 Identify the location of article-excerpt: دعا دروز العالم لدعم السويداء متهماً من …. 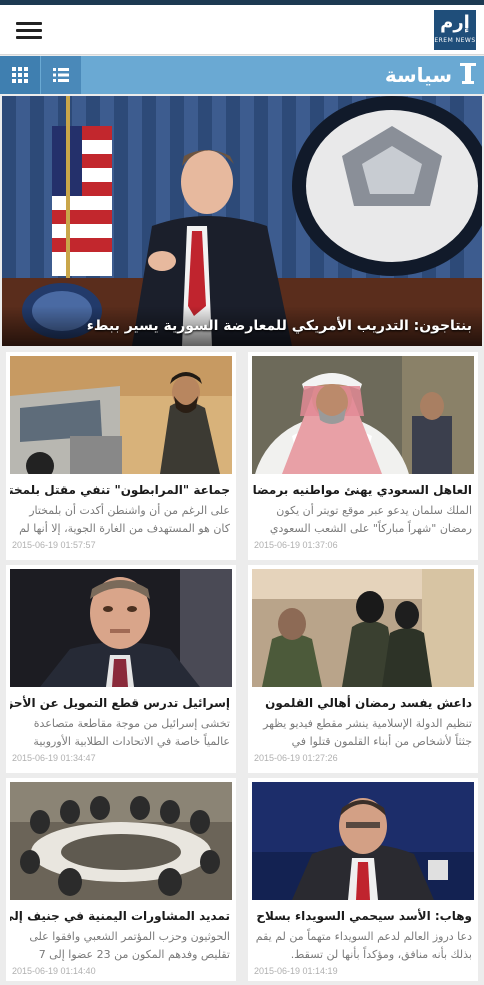
(363, 945).